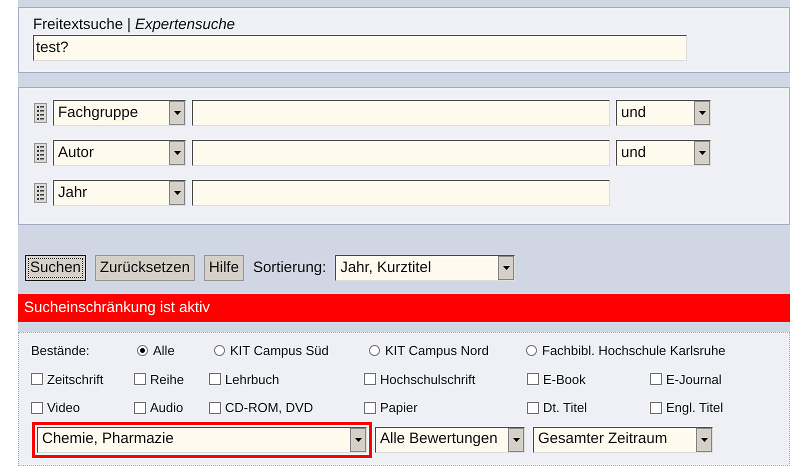 This screenshot has width=790, height=466. What do you see at coordinates (167, 408) in the screenshot?
I see `checkbox-label: Audio` at bounding box center [167, 408].